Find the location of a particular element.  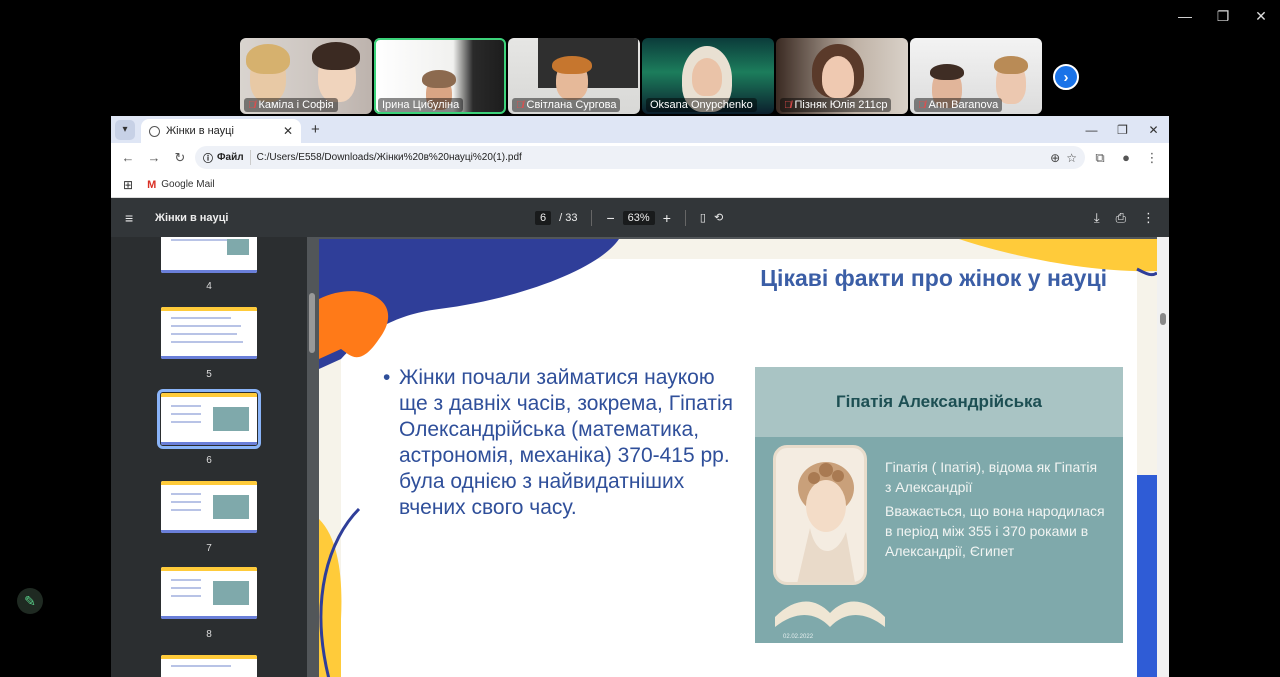

page-total: / 33 is located at coordinates (568, 217).